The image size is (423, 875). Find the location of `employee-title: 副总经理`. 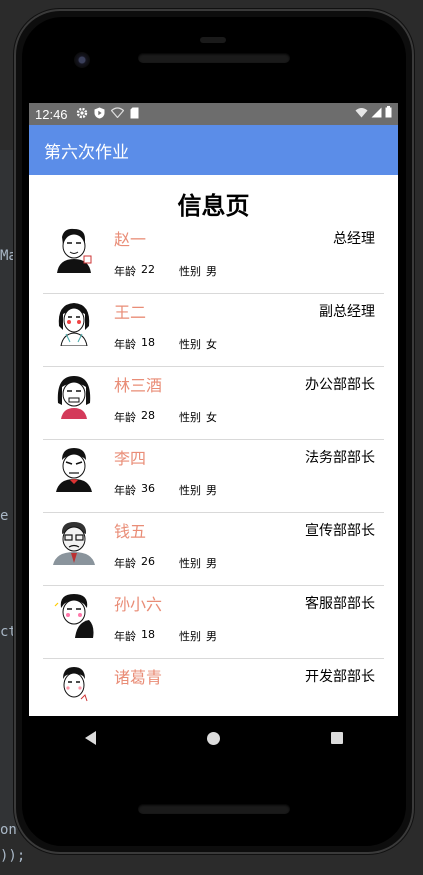

employee-title: 副总经理 is located at coordinates (347, 312).